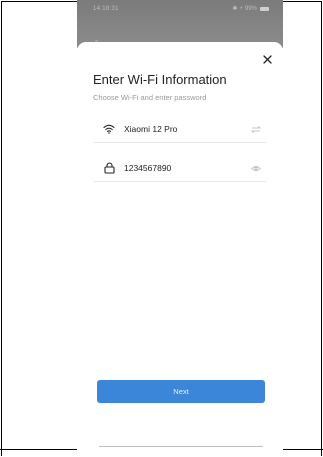 The image size is (323, 457). I want to click on close-button, so click(267, 59).